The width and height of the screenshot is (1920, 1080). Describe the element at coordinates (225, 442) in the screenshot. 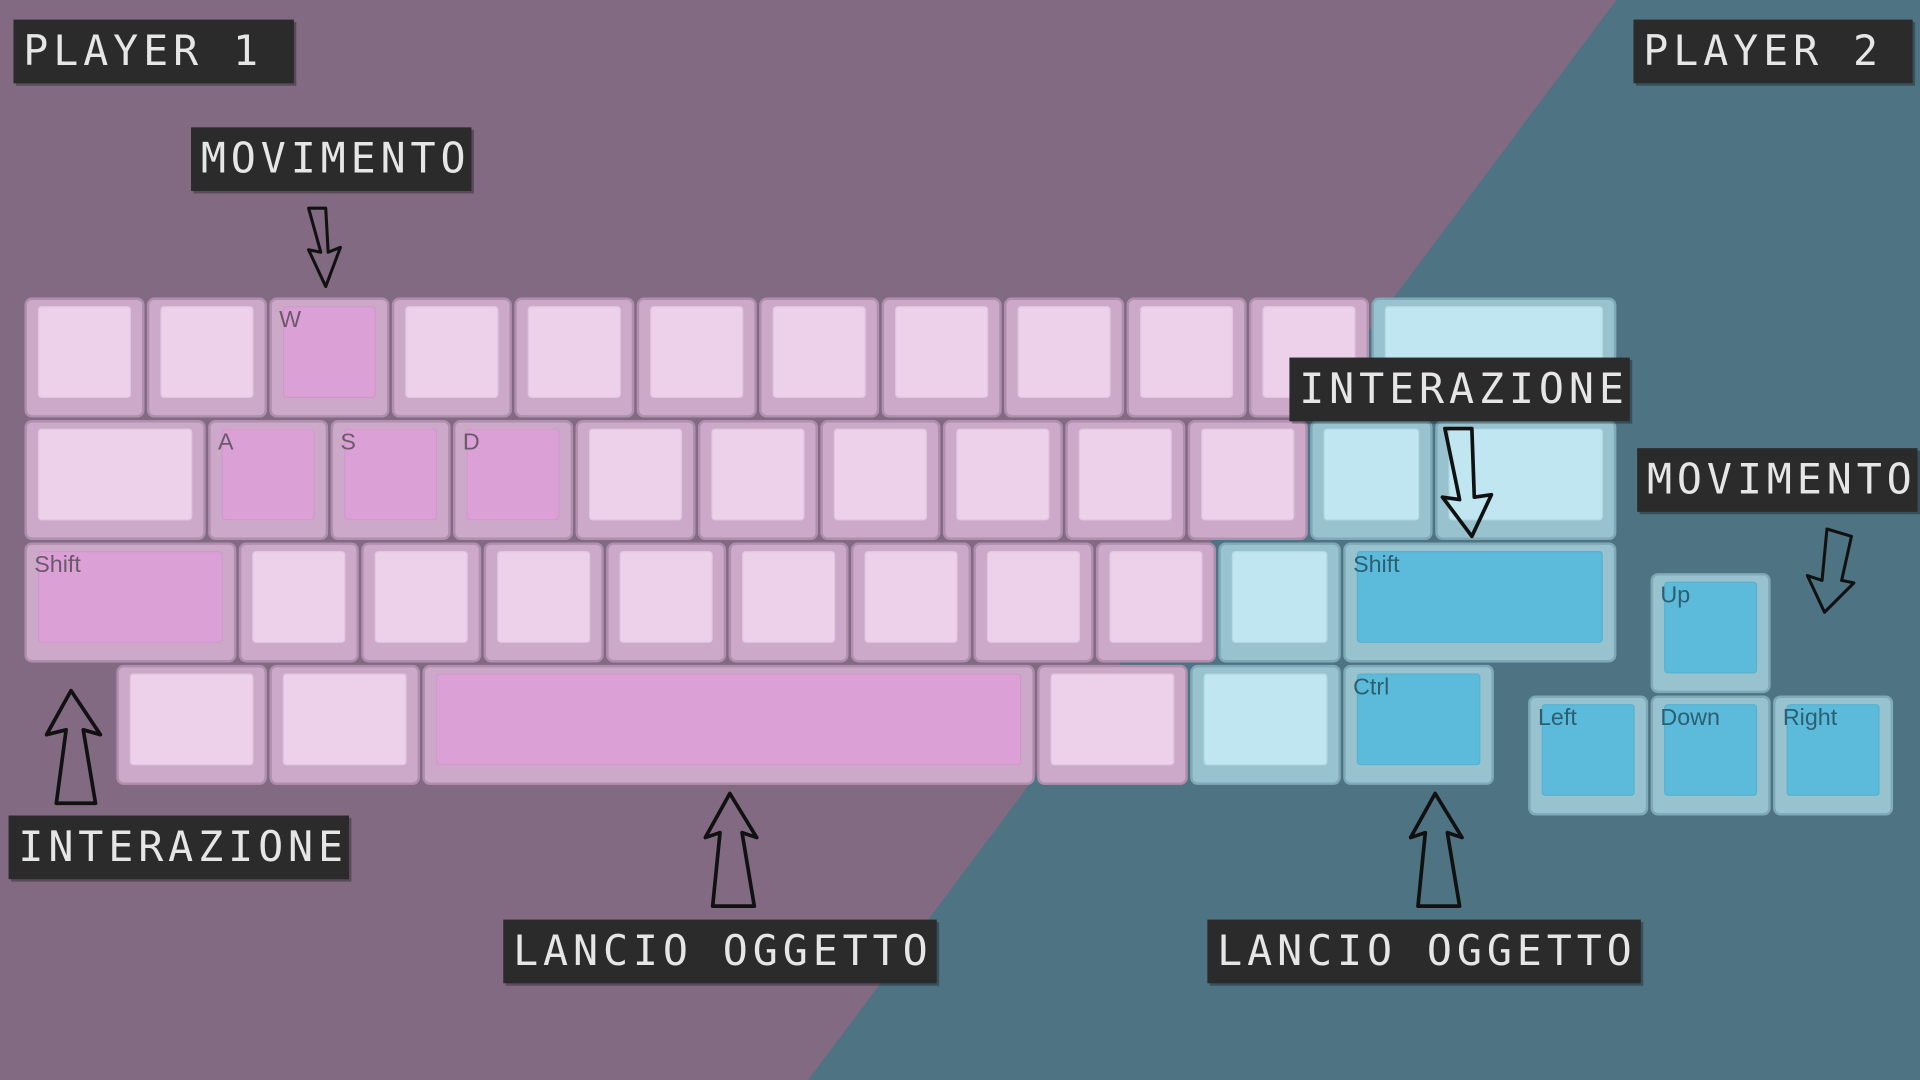

I see `key-a-label: A` at that location.